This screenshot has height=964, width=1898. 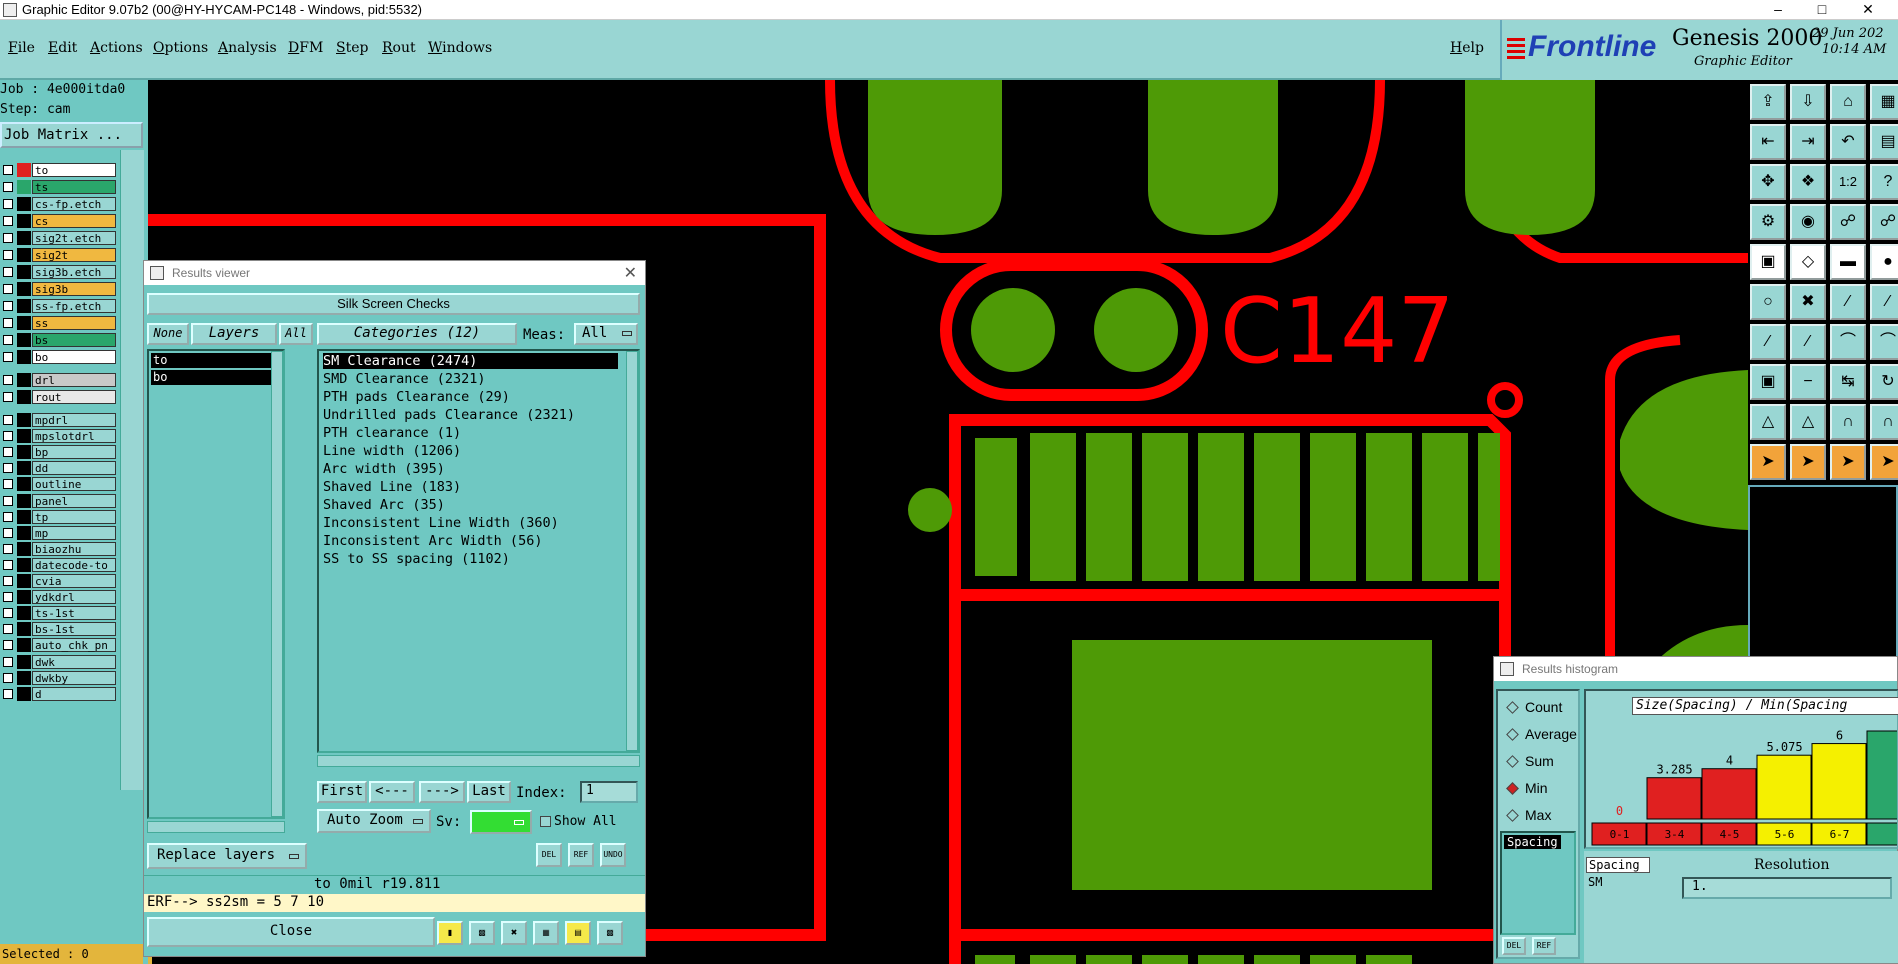 What do you see at coordinates (384, 505) in the screenshot?
I see `category-item: Shaved Arc (35)` at bounding box center [384, 505].